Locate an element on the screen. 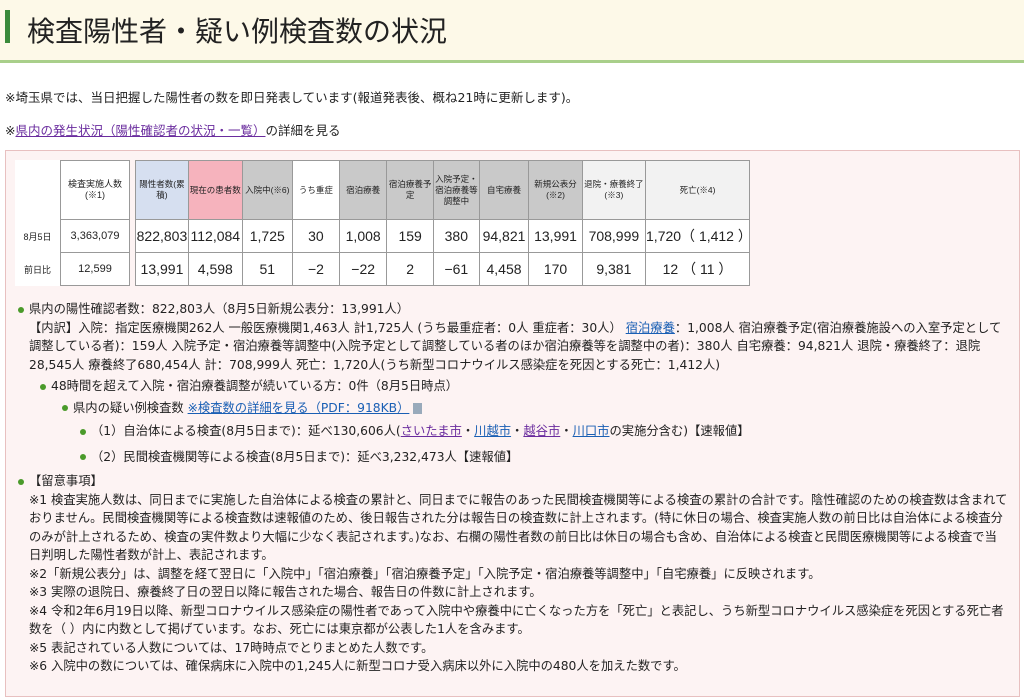  table-cell: 51 is located at coordinates (267, 269).